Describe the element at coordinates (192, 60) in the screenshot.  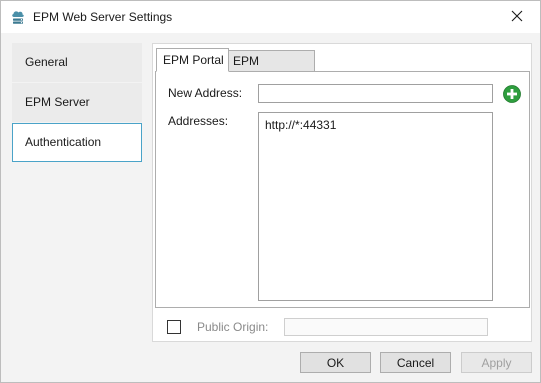
I see `tab-epm-portal: EPM Portal` at that location.